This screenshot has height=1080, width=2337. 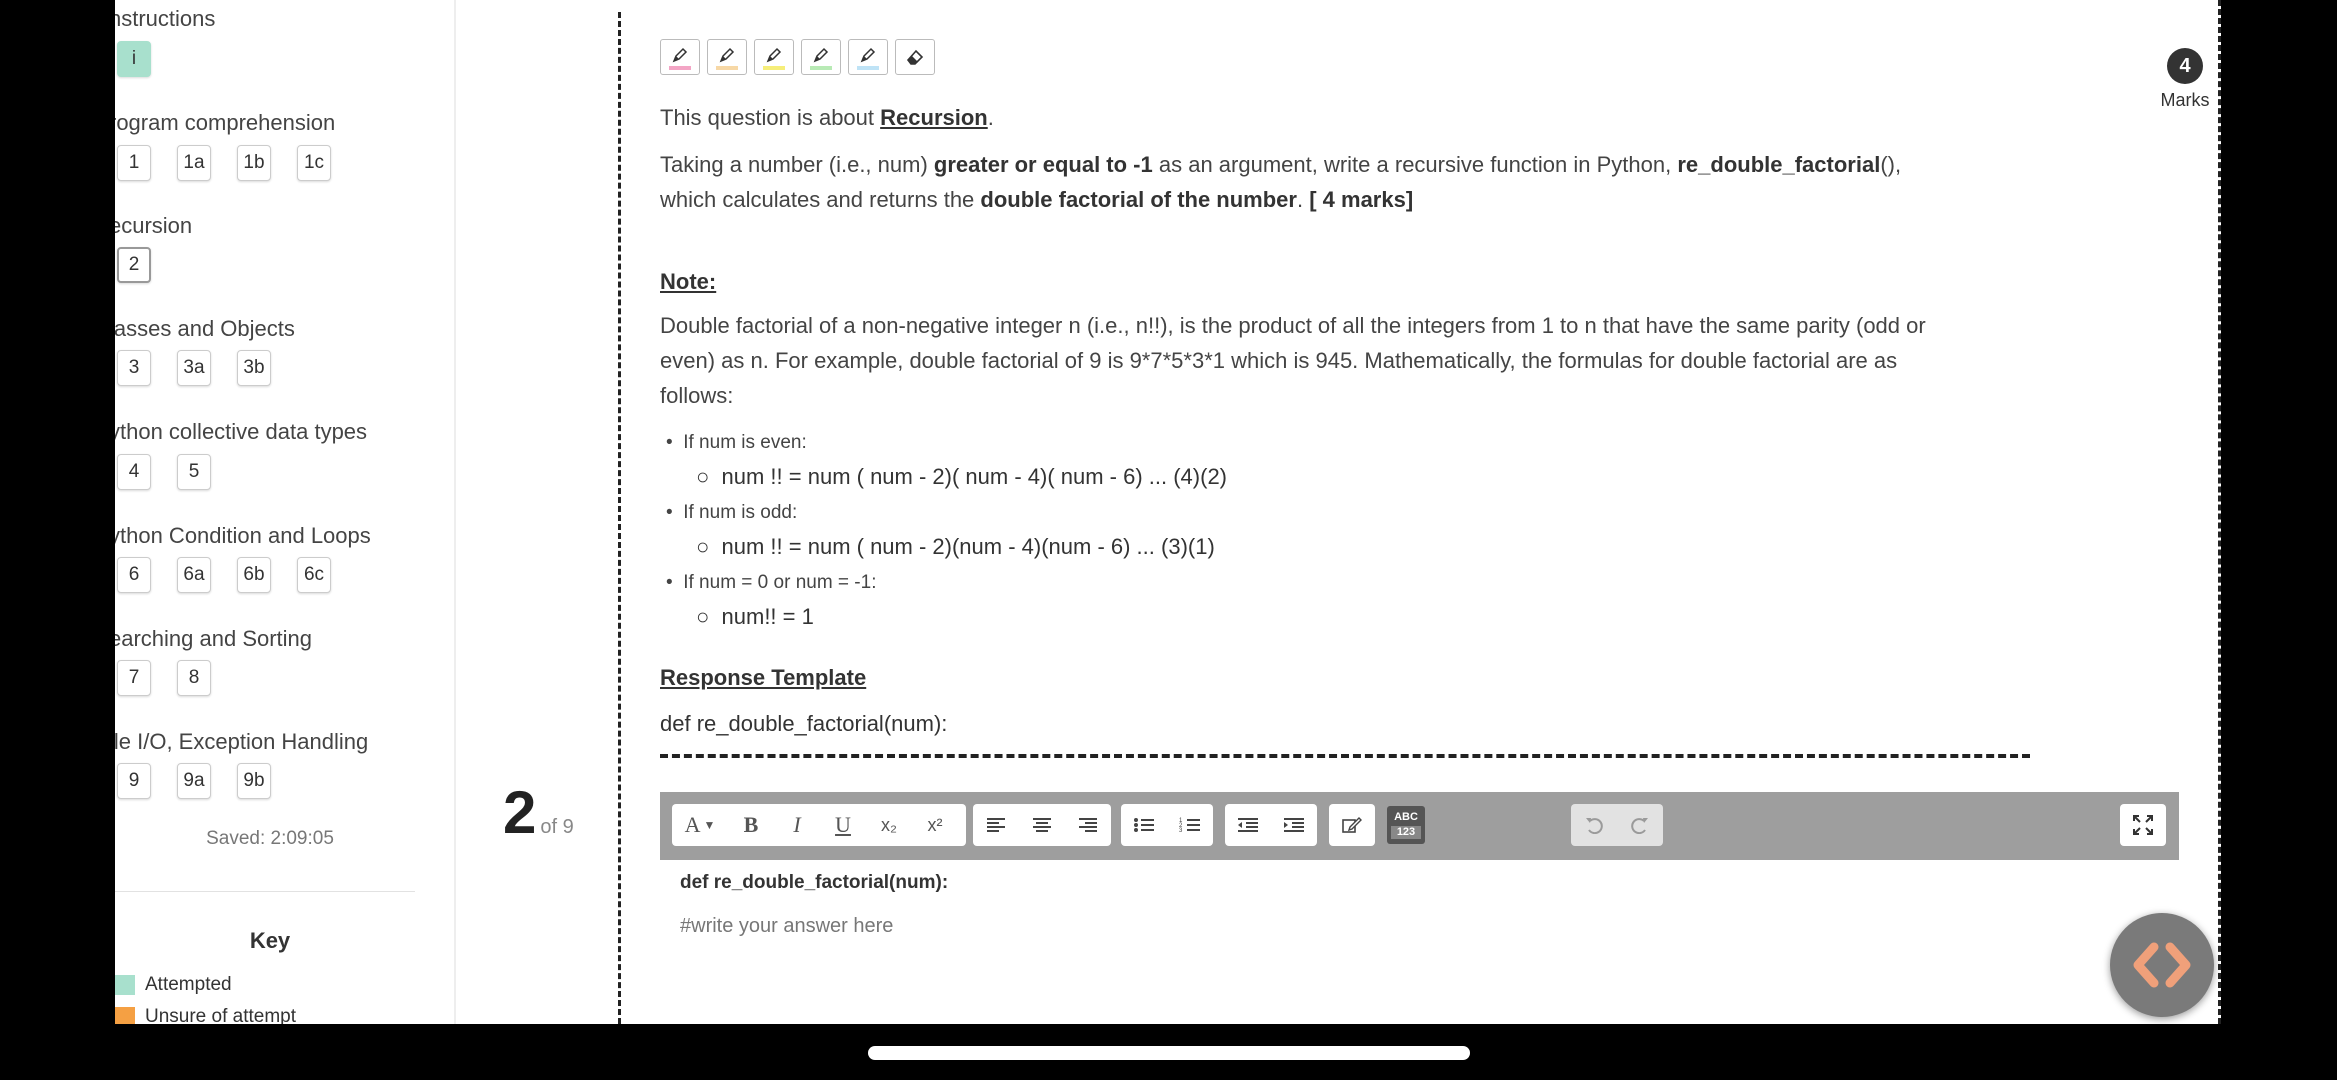 I want to click on task-text: which calculates and returns the, so click(x=820, y=199).